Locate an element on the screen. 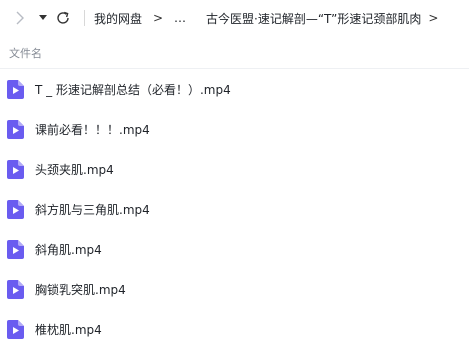  breadcrumb: 我的网盘 > … 古今医盟·速记解剖—“T”形速记颈部肌肉 > is located at coordinates (269, 18).